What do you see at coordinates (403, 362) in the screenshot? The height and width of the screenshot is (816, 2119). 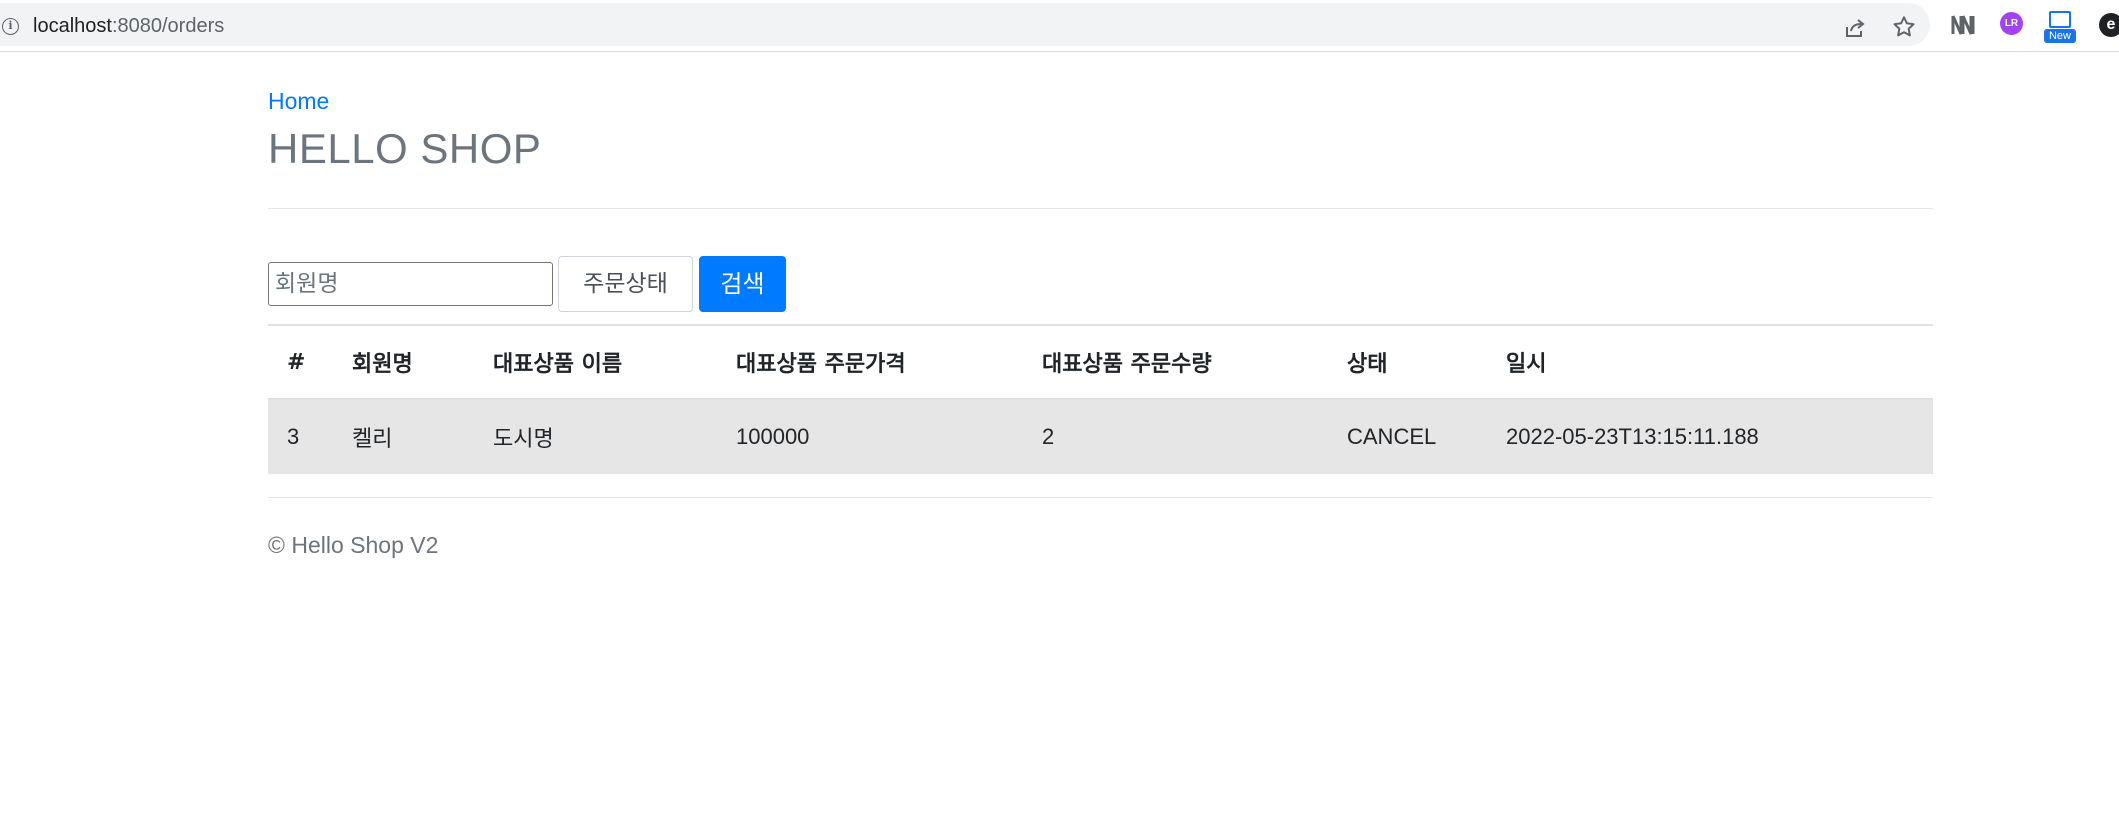 I see `column-header-member: 회원명` at bounding box center [403, 362].